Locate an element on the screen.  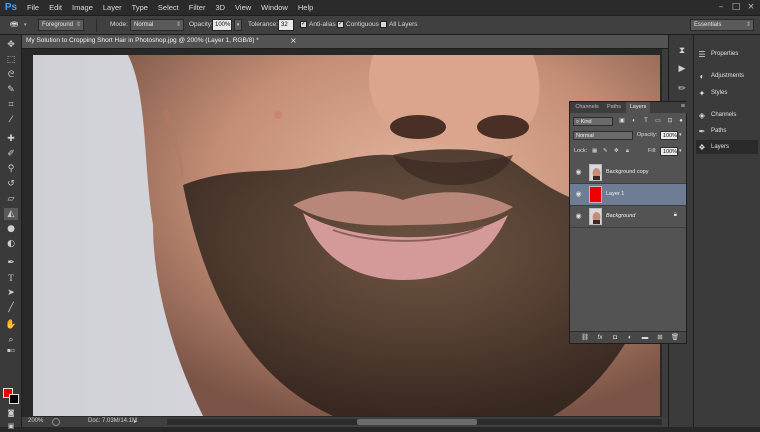
zoom-reset-icon is located at coordinates (56, 422).